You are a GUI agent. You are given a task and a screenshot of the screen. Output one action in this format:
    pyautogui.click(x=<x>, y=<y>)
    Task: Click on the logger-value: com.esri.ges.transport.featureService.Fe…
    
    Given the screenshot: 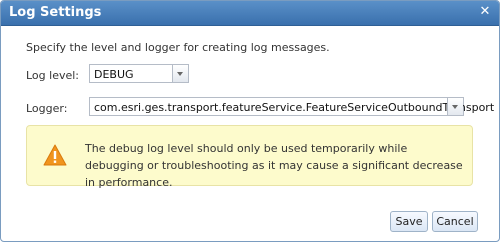 What is the action you would take?
    pyautogui.click(x=294, y=107)
    